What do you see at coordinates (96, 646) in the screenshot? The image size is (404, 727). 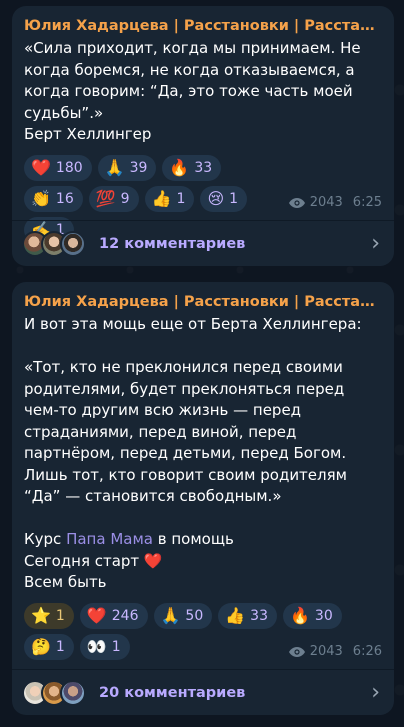 I see `eyes-icon: 👀` at bounding box center [96, 646].